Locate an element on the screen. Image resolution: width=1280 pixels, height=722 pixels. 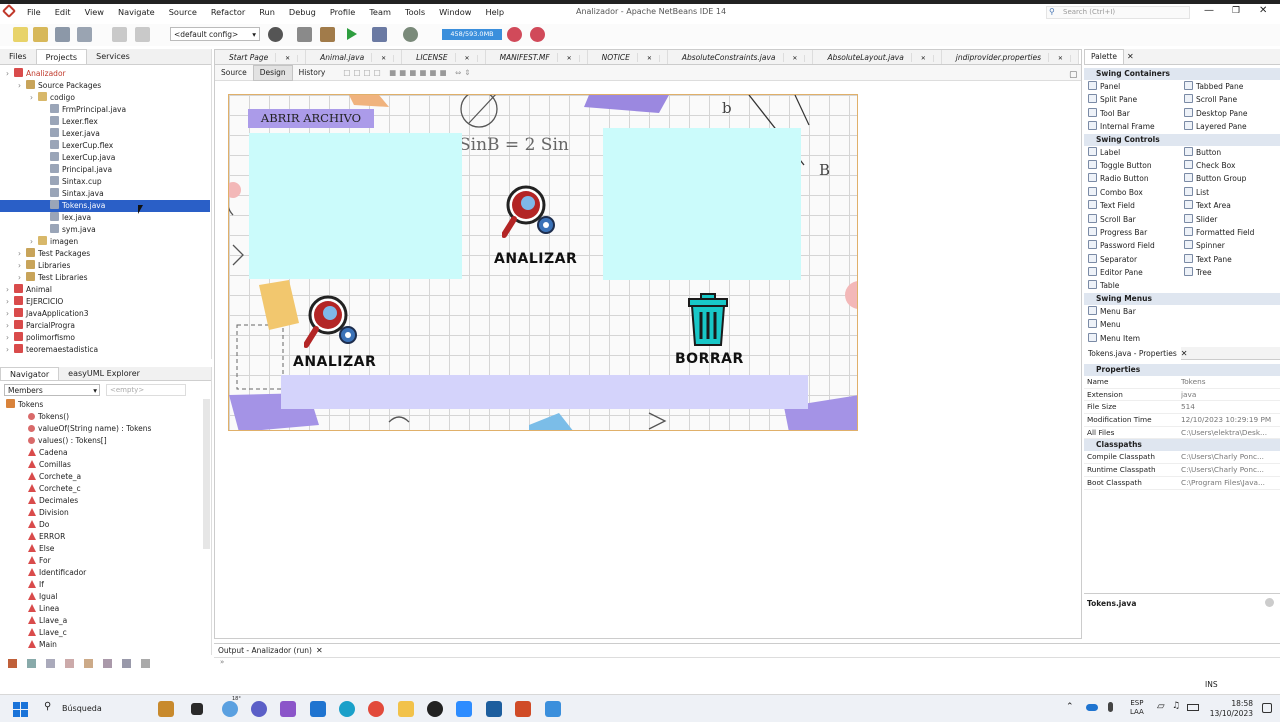
properties-title: Tokens.java - Properties is located at coordinates (1132, 353).